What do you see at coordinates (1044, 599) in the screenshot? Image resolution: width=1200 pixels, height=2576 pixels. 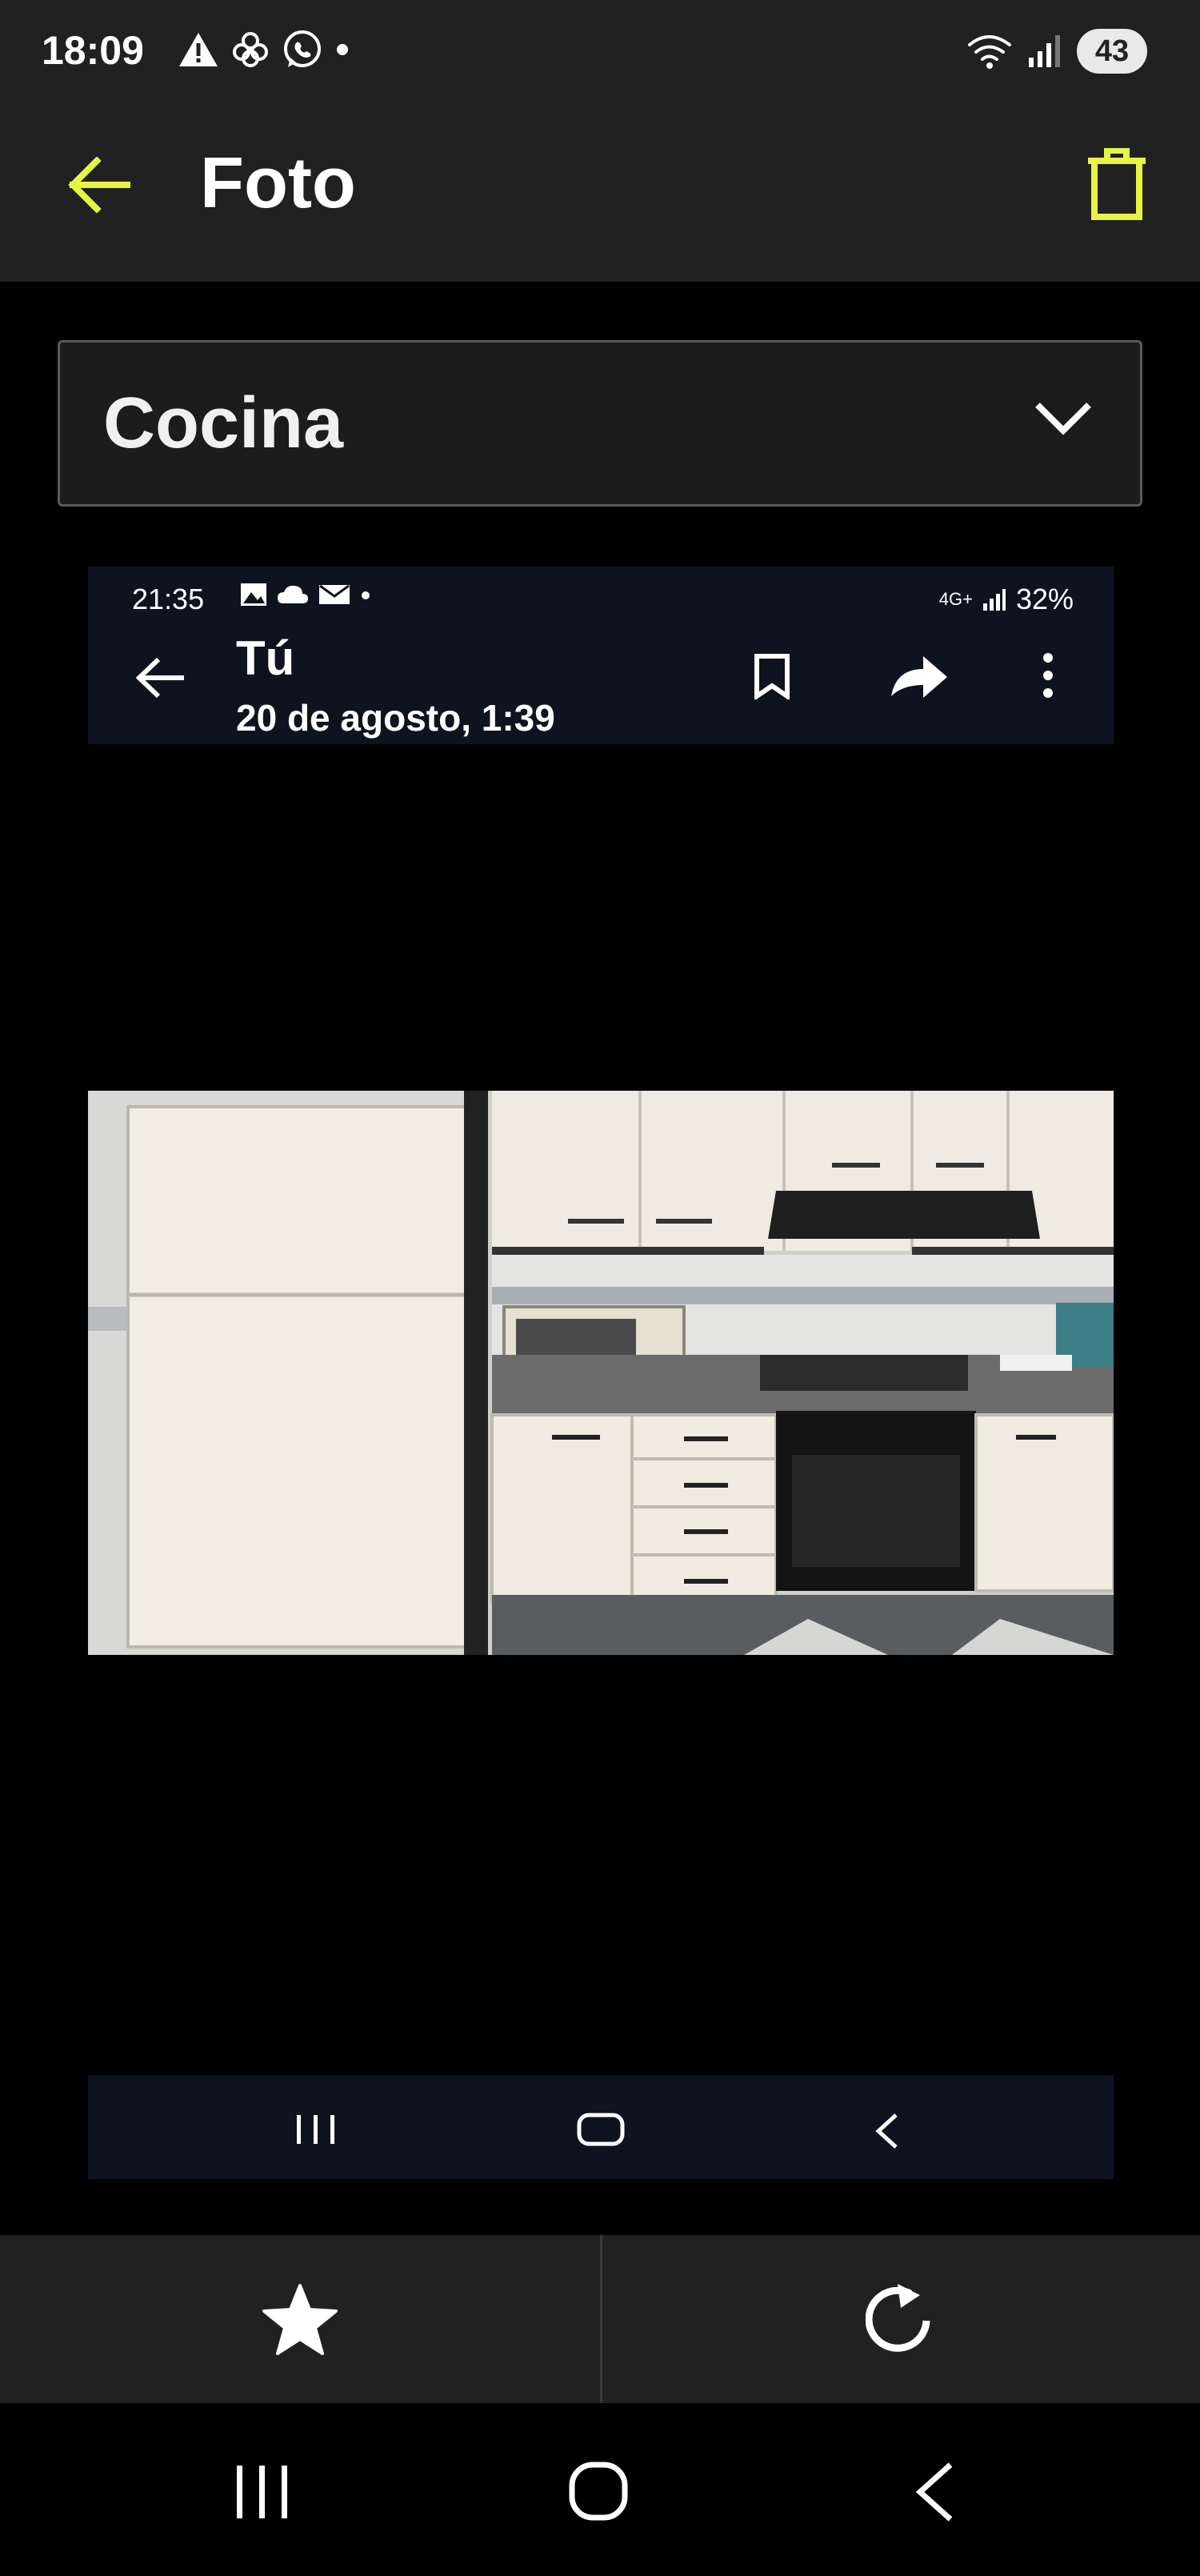 I see `embedded-battery: 32%` at bounding box center [1044, 599].